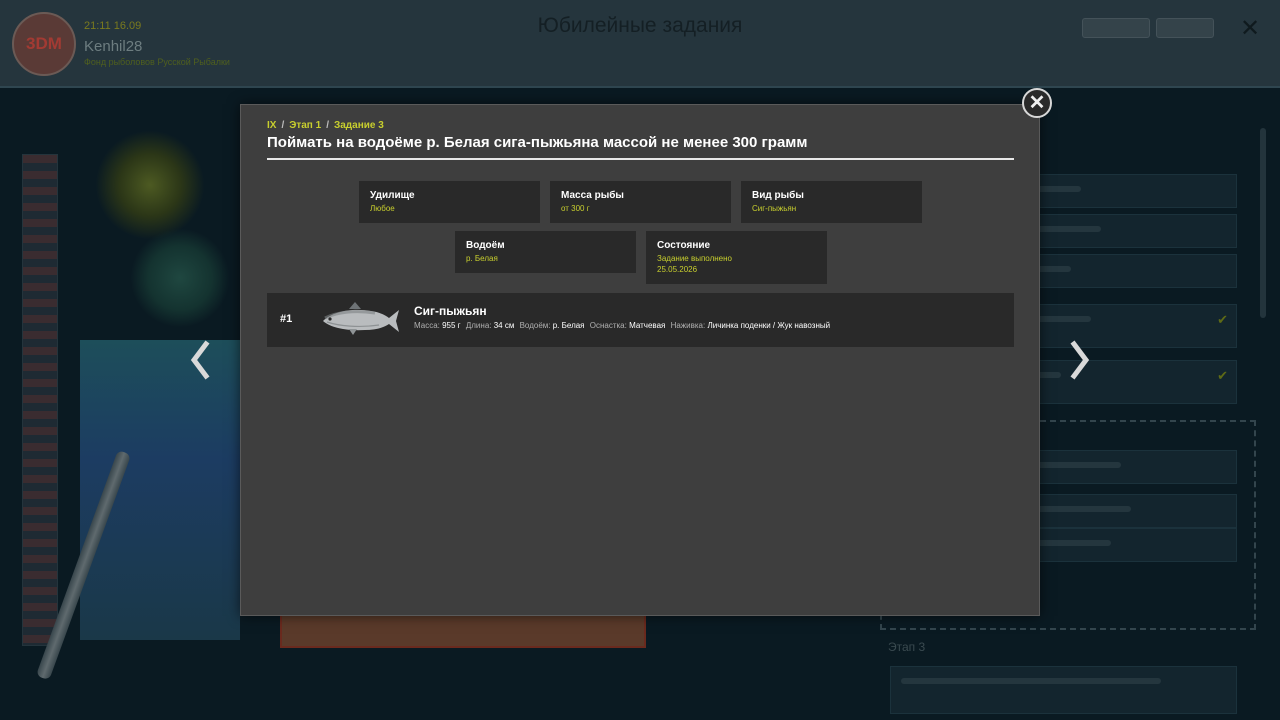 This screenshot has width=1280, height=720. I want to click on fish-type-label: Вид рыбы, so click(778, 195).